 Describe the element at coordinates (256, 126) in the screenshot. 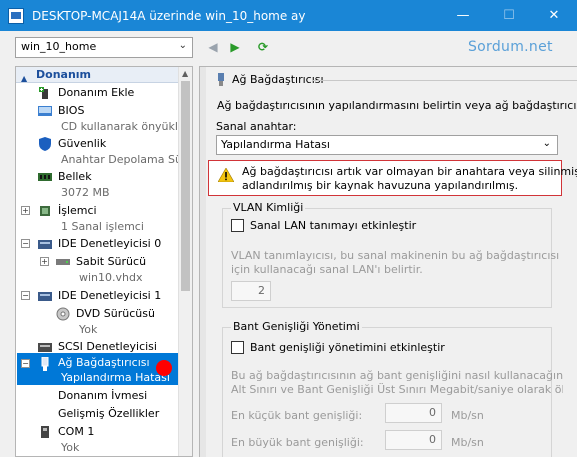

I see `virtual-switch-label: Sanal anahtar:` at that location.